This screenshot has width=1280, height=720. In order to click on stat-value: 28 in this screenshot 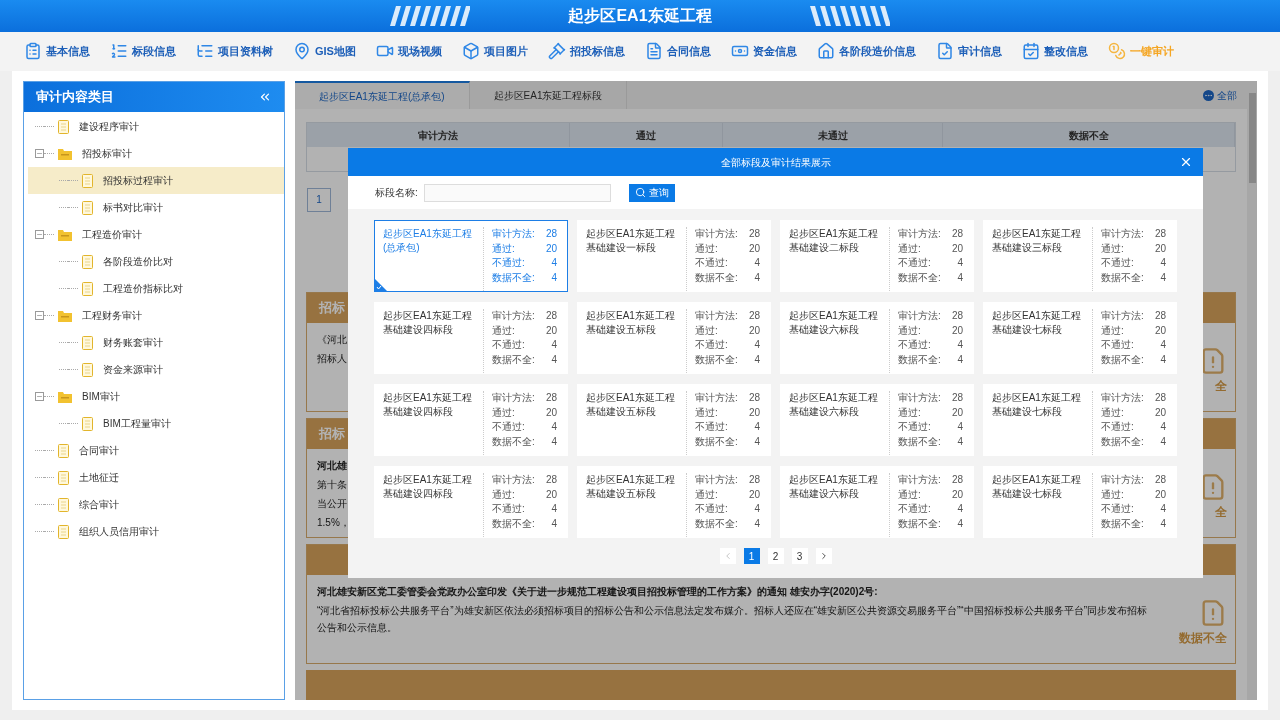, I will do `click(1160, 316)`.